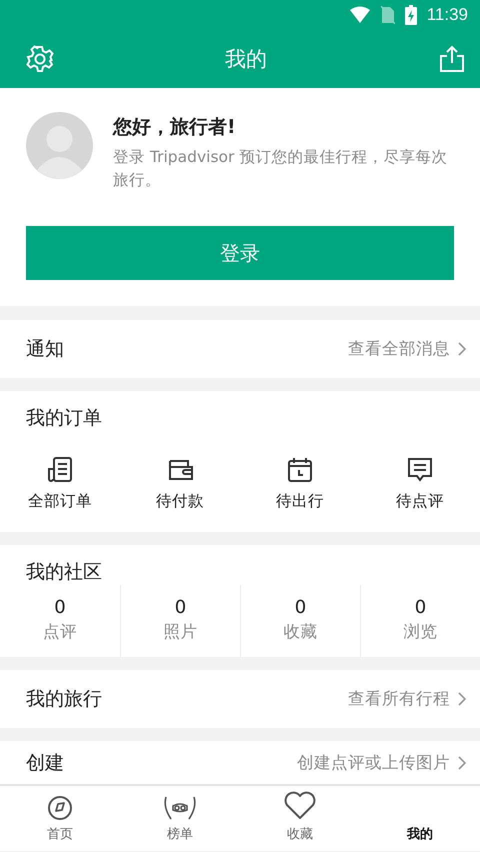 This screenshot has height=852, width=480. Describe the element at coordinates (280, 169) in the screenshot. I see `login-prompt: 登录 Tripadvisor 预订您的最佳行程，尽享每次旅行。` at that location.